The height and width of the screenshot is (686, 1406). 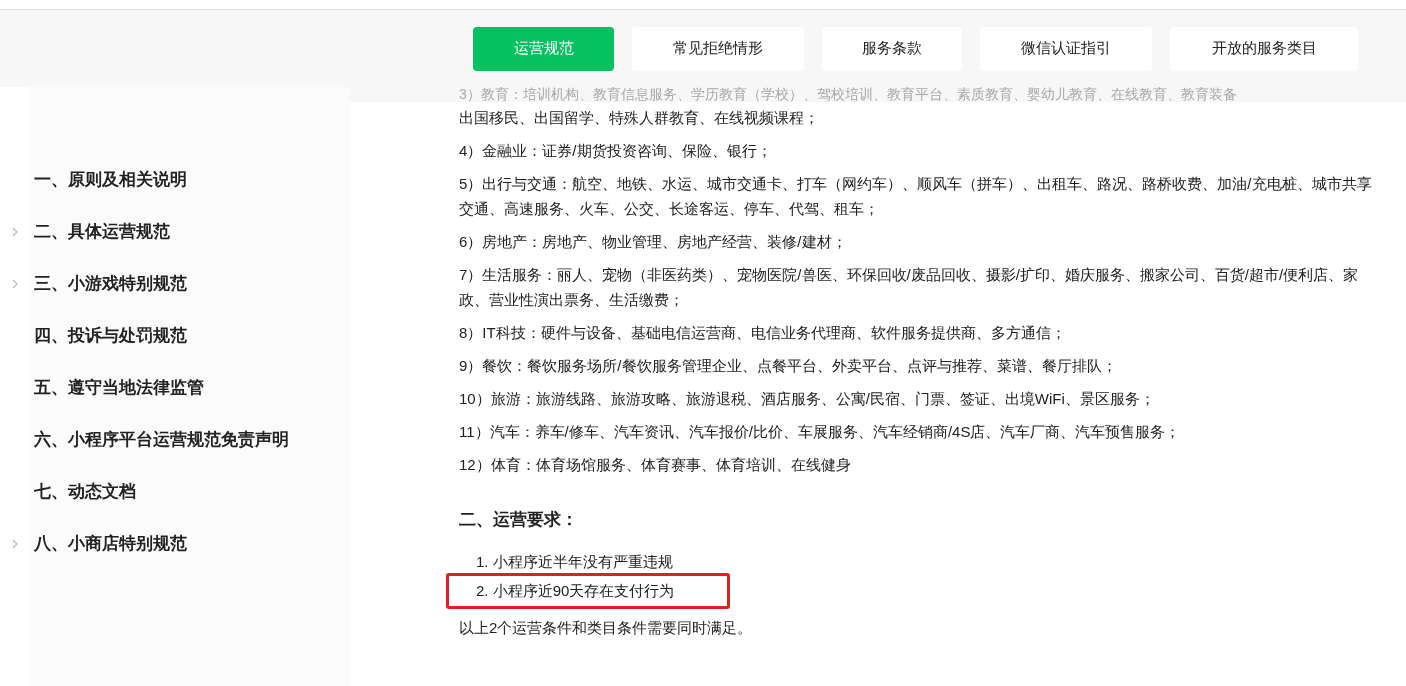 I want to click on paragraph: 6）房地产：房地产、物业管理、房地产经营、装修/建材；, so click(x=653, y=242).